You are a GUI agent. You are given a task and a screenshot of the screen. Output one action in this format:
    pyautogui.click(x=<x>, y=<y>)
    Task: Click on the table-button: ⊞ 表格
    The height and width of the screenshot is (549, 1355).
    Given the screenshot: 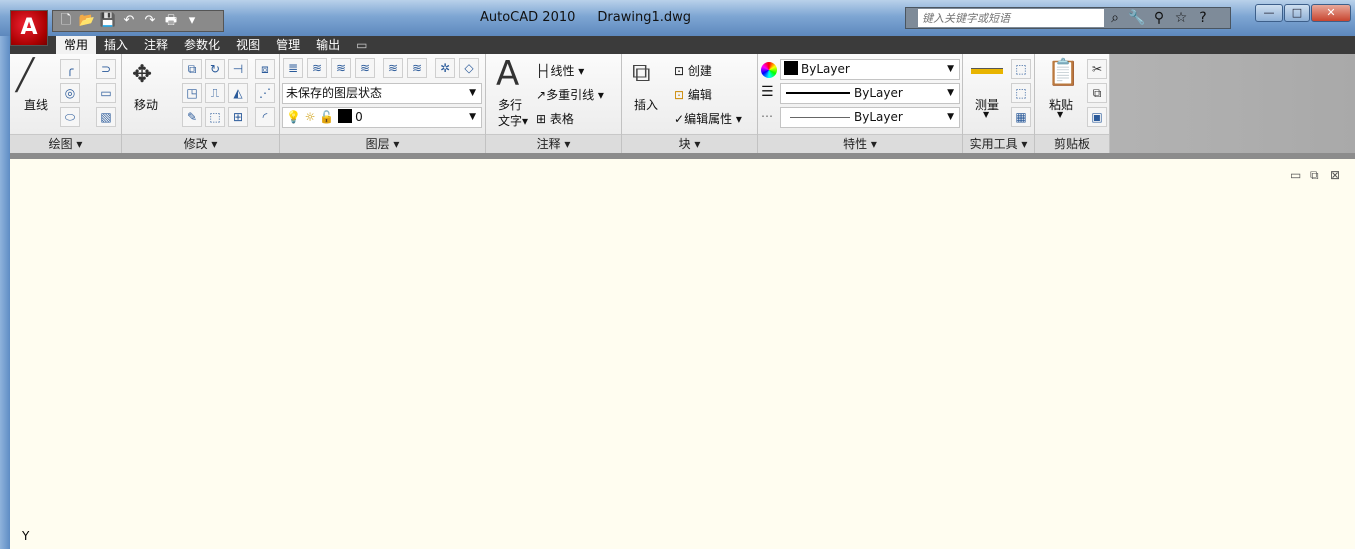 What is the action you would take?
    pyautogui.click(x=555, y=118)
    